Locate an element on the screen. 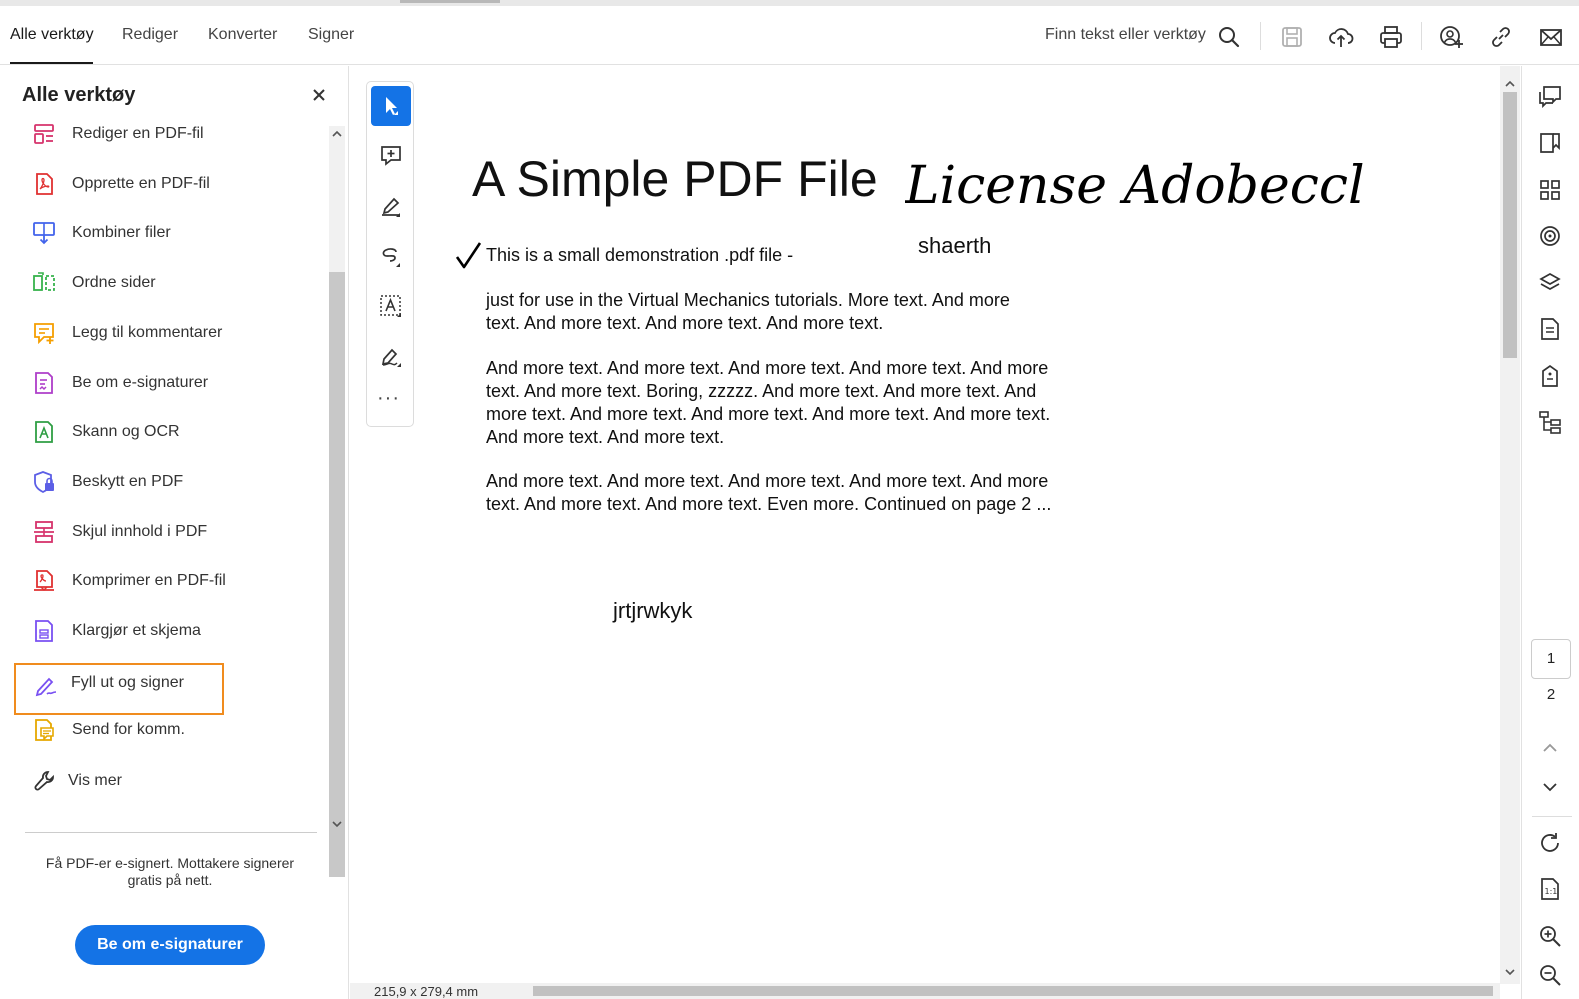 The width and height of the screenshot is (1579, 999). panel-divider is located at coordinates (171, 832).